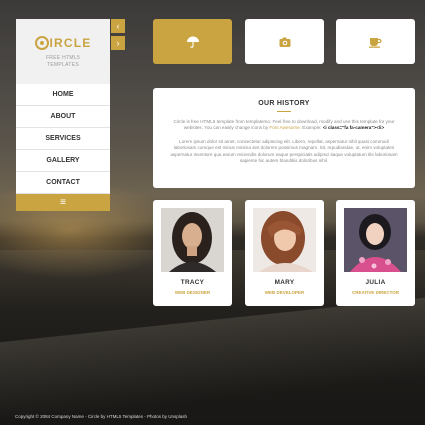  Describe the element at coordinates (63, 52) in the screenshot. I see `brand-panel: IRCLE FREE HTML5 TEMPLATES` at that location.